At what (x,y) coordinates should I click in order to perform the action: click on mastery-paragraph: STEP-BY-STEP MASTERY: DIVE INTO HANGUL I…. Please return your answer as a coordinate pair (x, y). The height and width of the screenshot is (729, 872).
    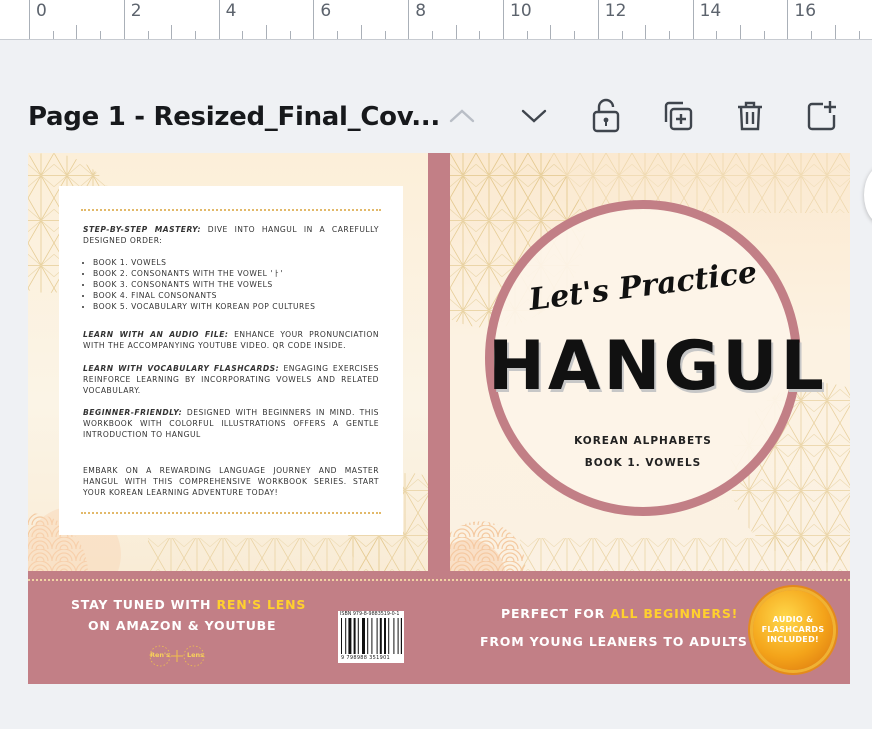
    Looking at the image, I should click on (231, 235).